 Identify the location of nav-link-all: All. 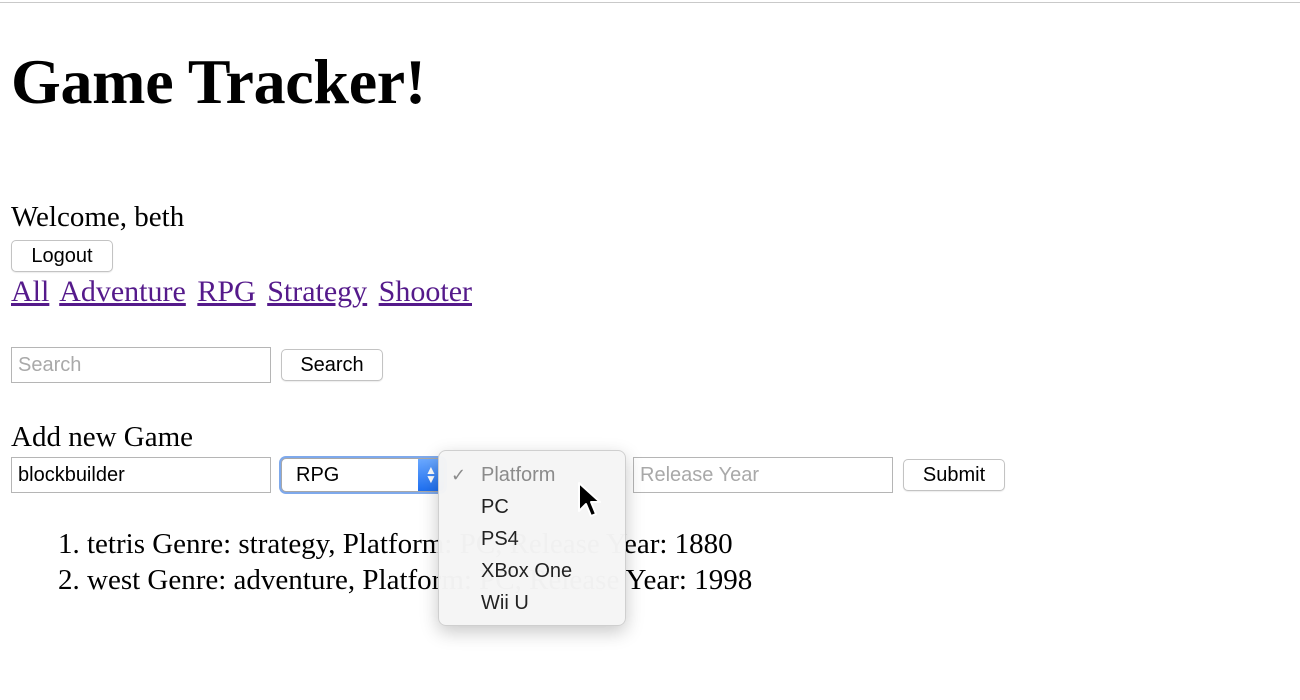
(30, 291).